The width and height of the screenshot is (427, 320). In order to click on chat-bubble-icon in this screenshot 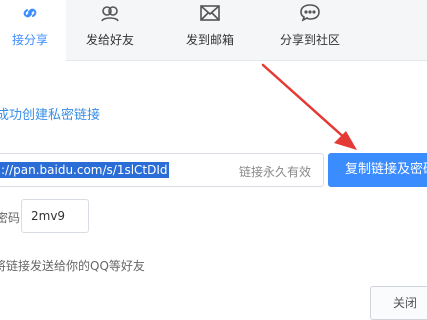, I will do `click(310, 13)`.